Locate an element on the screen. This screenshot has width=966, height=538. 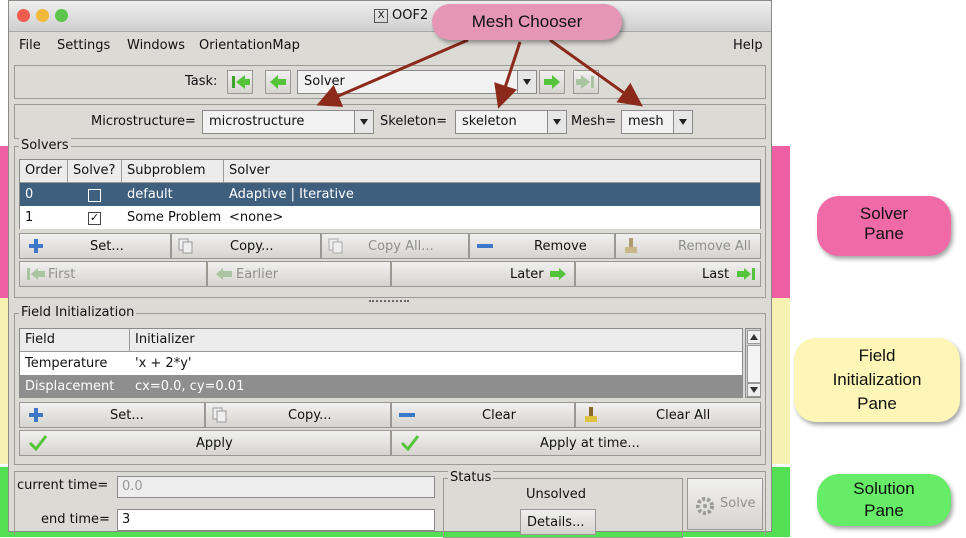
solver-pane-callout-line1: Solver is located at coordinates (884, 213).